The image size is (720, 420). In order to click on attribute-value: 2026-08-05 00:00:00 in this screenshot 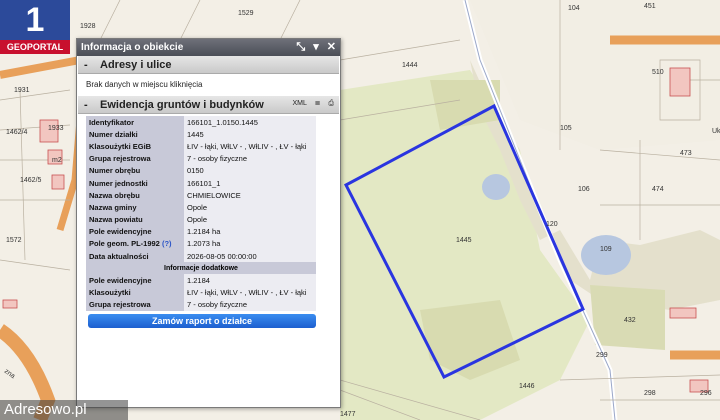, I will do `click(250, 256)`.